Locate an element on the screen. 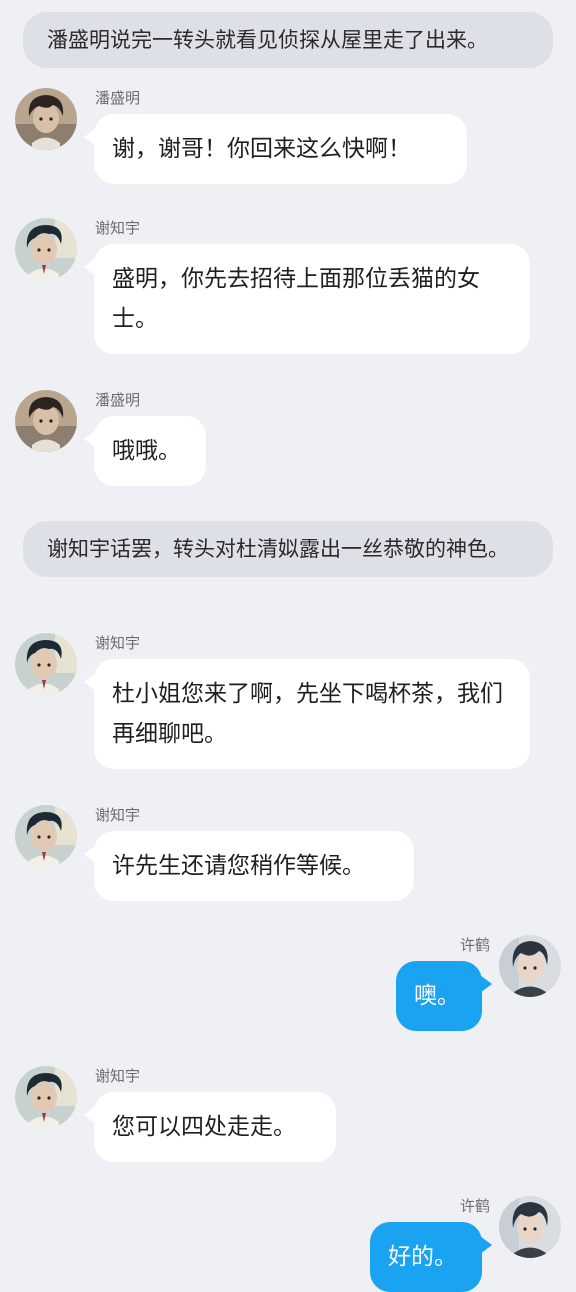 The width and height of the screenshot is (576, 1292). message-bubble: 许先生还请您稍作等候。 is located at coordinates (249, 866).